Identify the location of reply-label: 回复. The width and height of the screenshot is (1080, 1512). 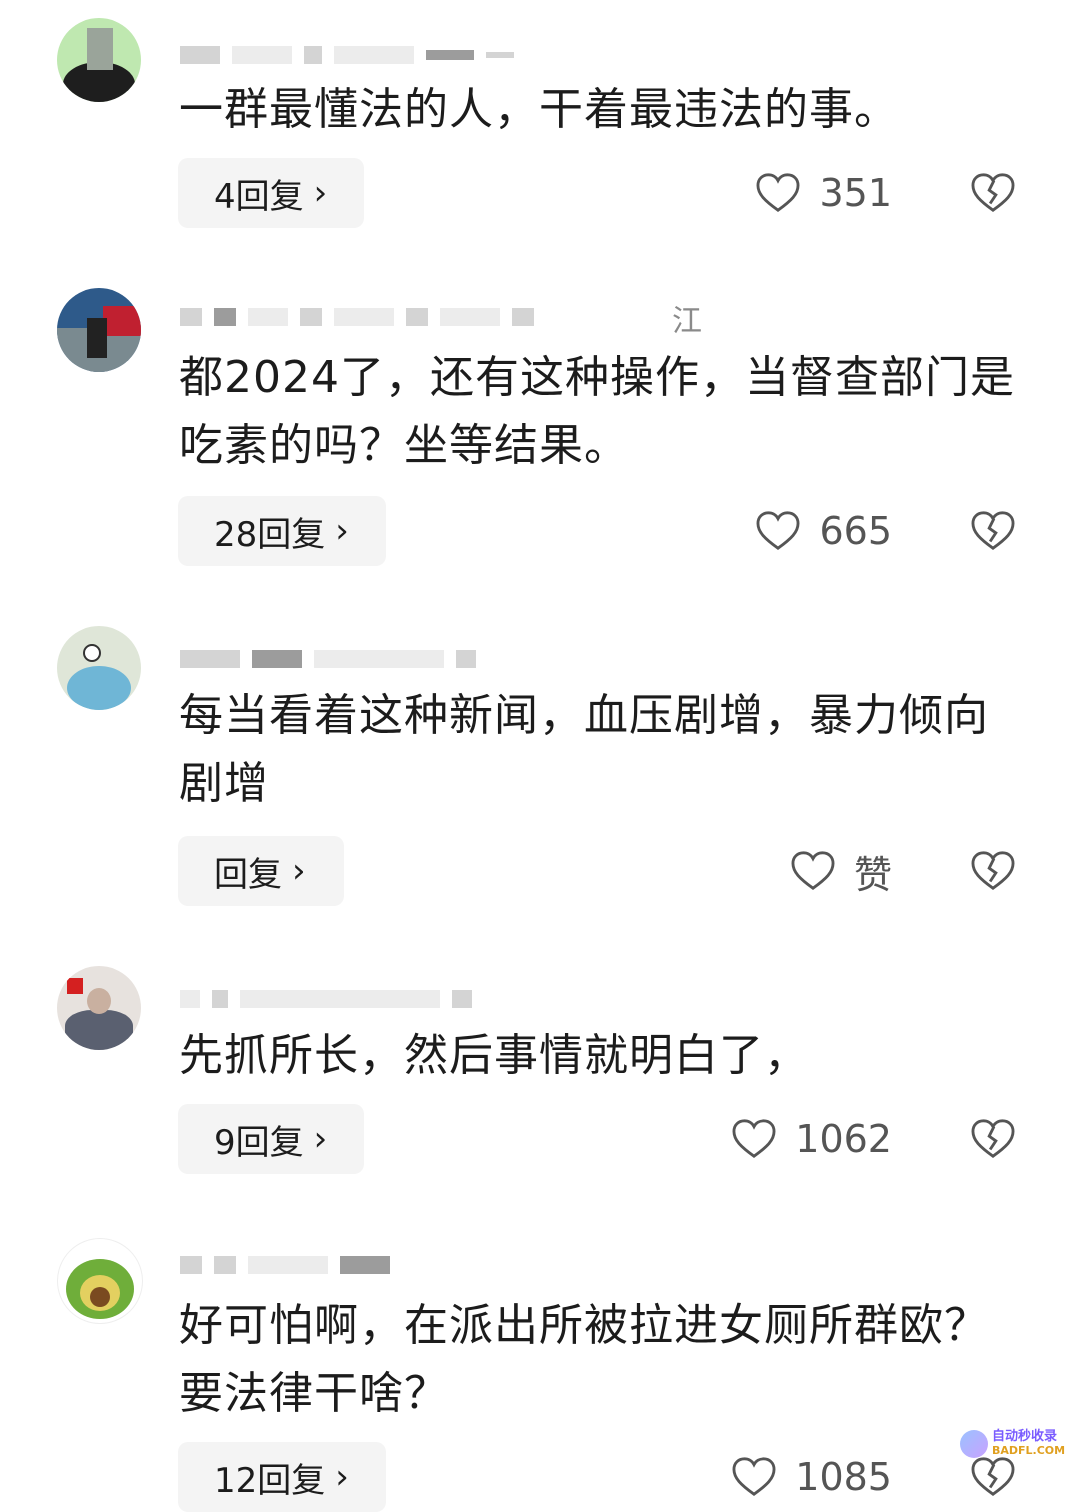
(248, 874).